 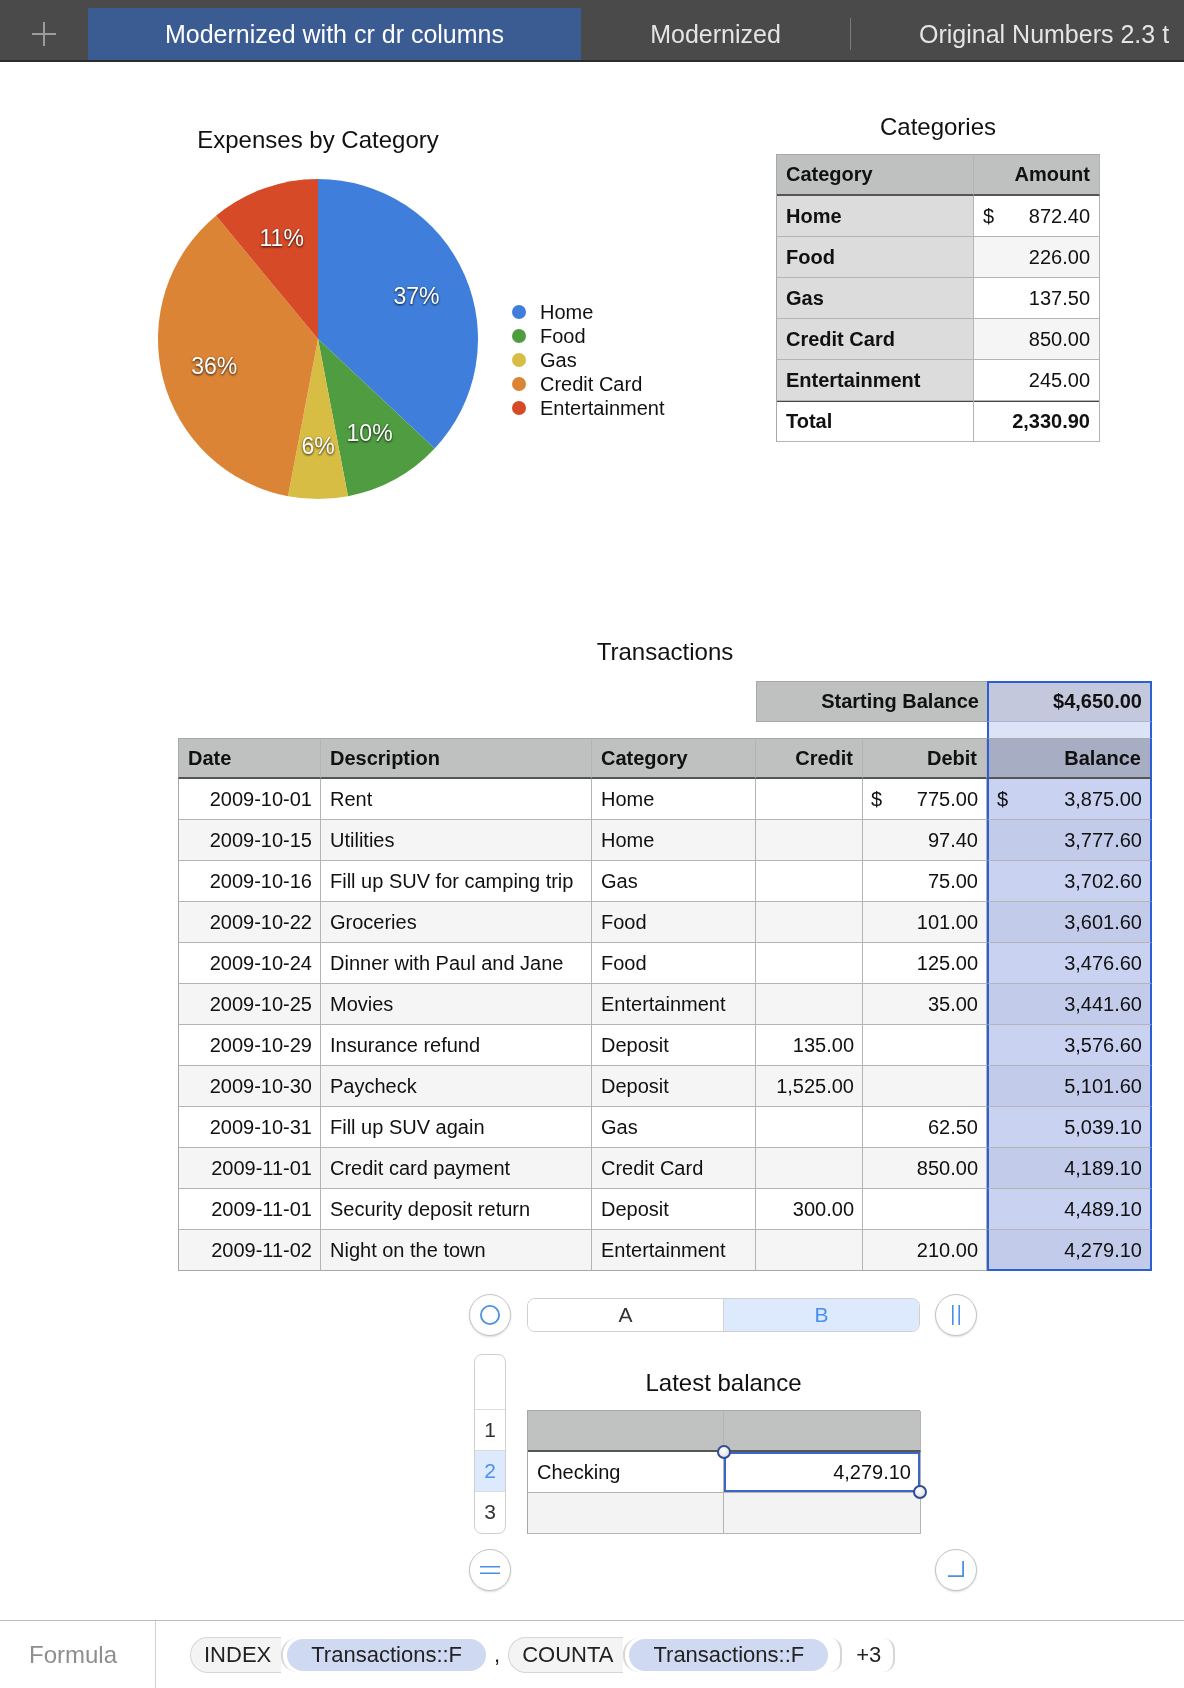 I want to click on table-cell: 226.00, so click(x=1037, y=257).